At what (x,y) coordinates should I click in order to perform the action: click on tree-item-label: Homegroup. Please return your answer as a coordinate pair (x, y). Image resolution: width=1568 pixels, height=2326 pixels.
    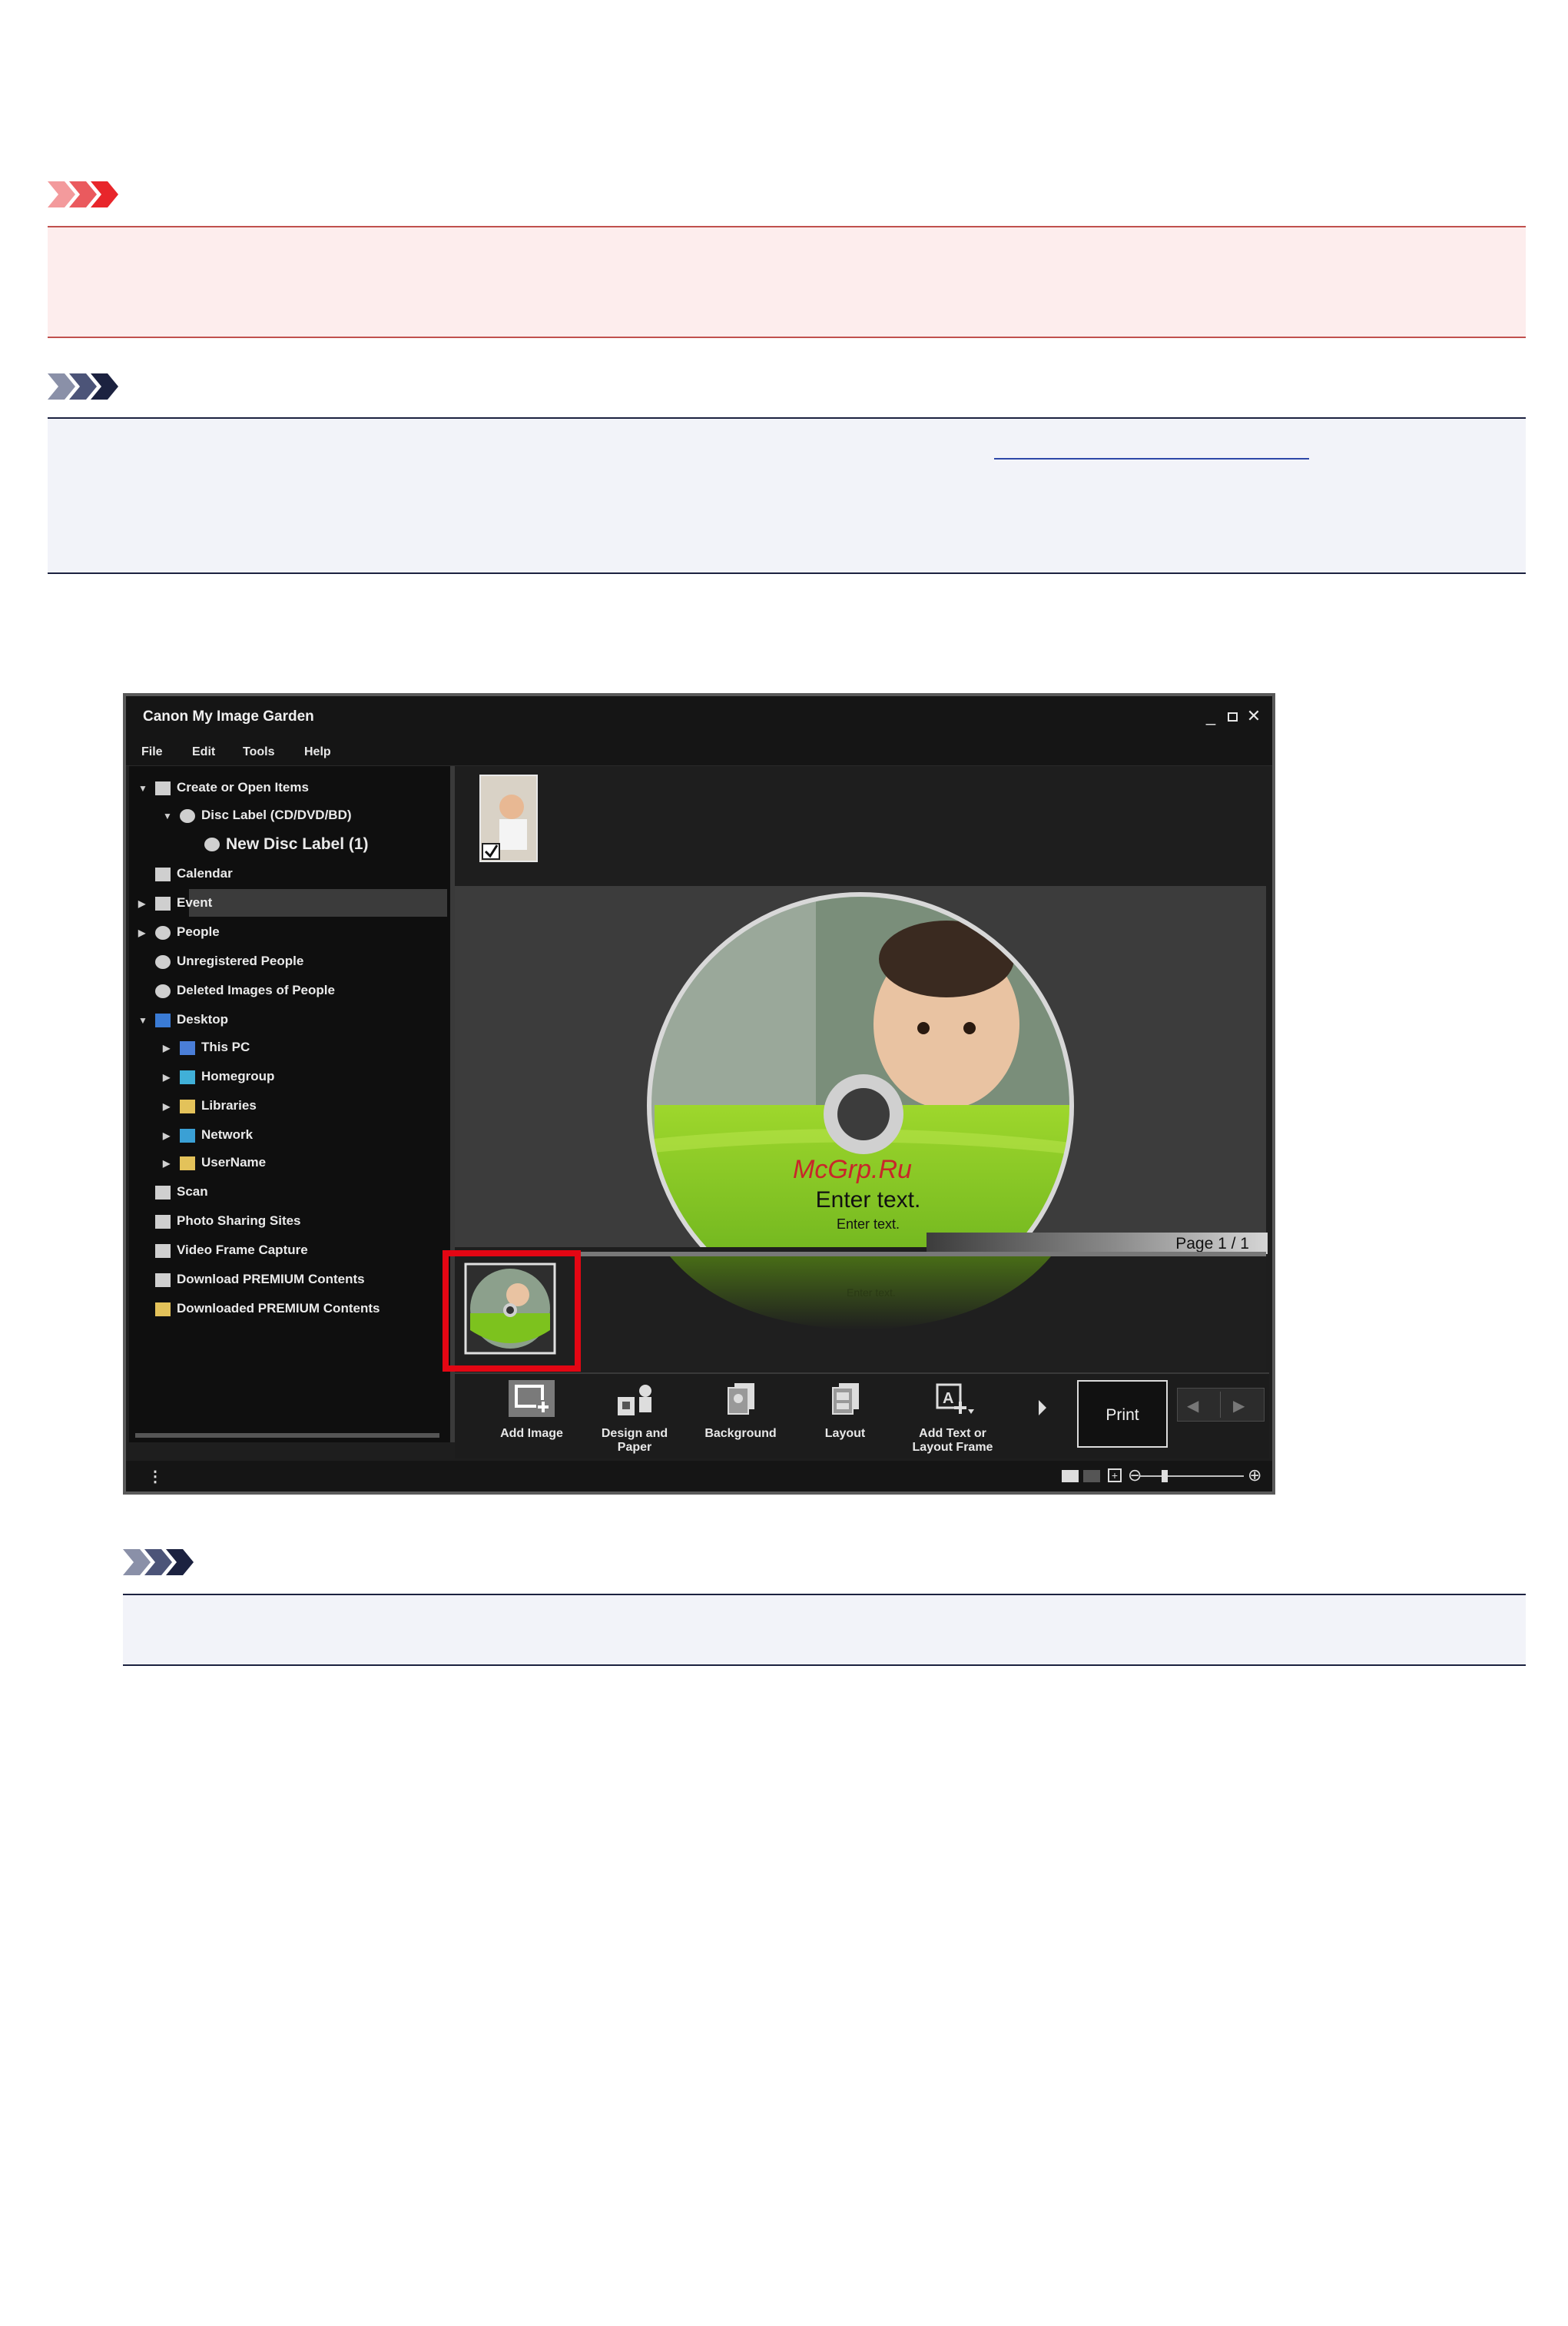
    Looking at the image, I should click on (238, 1076).